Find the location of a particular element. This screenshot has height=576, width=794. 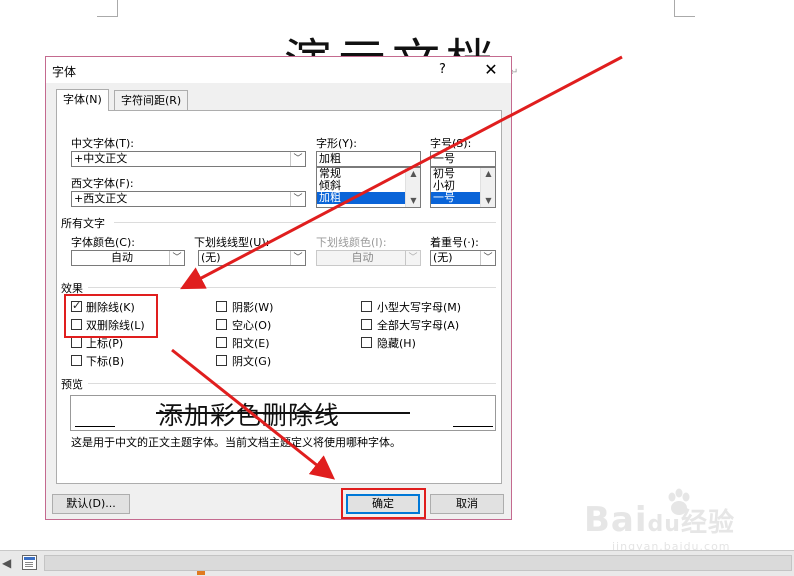

tab-font: 字体(N) is located at coordinates (82, 100).